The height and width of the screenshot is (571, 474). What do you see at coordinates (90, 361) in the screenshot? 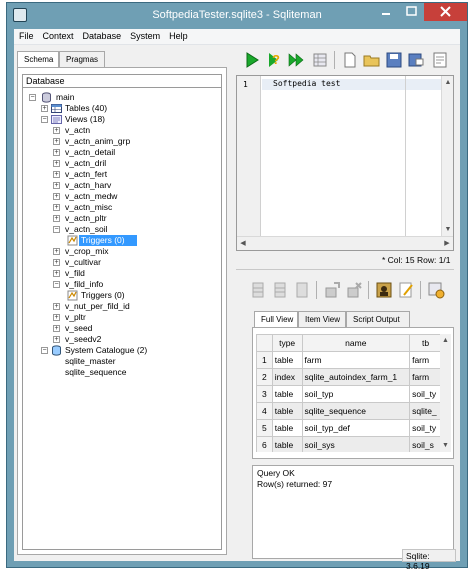
I see `tree-node-system-table: sqlite_master` at bounding box center [90, 361].